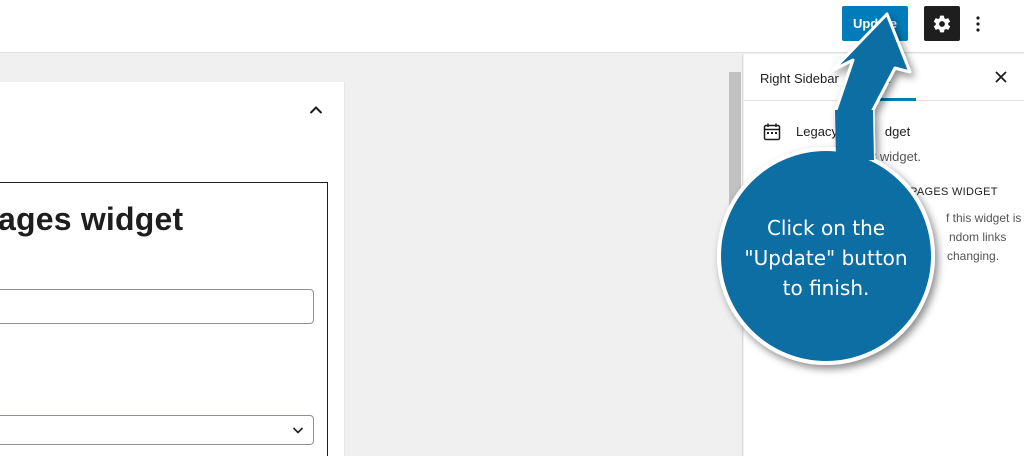  What do you see at coordinates (875, 23) in the screenshot?
I see `update-button: Update` at bounding box center [875, 23].